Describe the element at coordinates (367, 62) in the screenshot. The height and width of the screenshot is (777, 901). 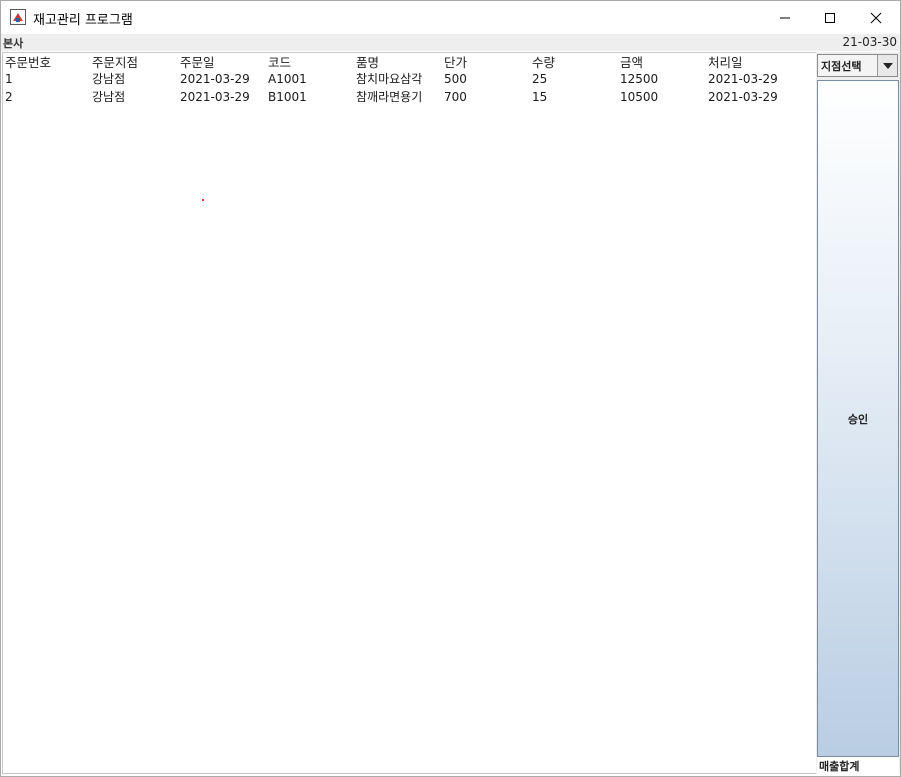
I see `column-header: 품명` at that location.